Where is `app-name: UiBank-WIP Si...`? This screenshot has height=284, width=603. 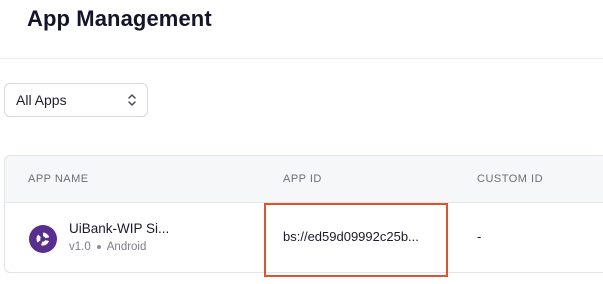
app-name: UiBank-WIP Si... is located at coordinates (119, 228).